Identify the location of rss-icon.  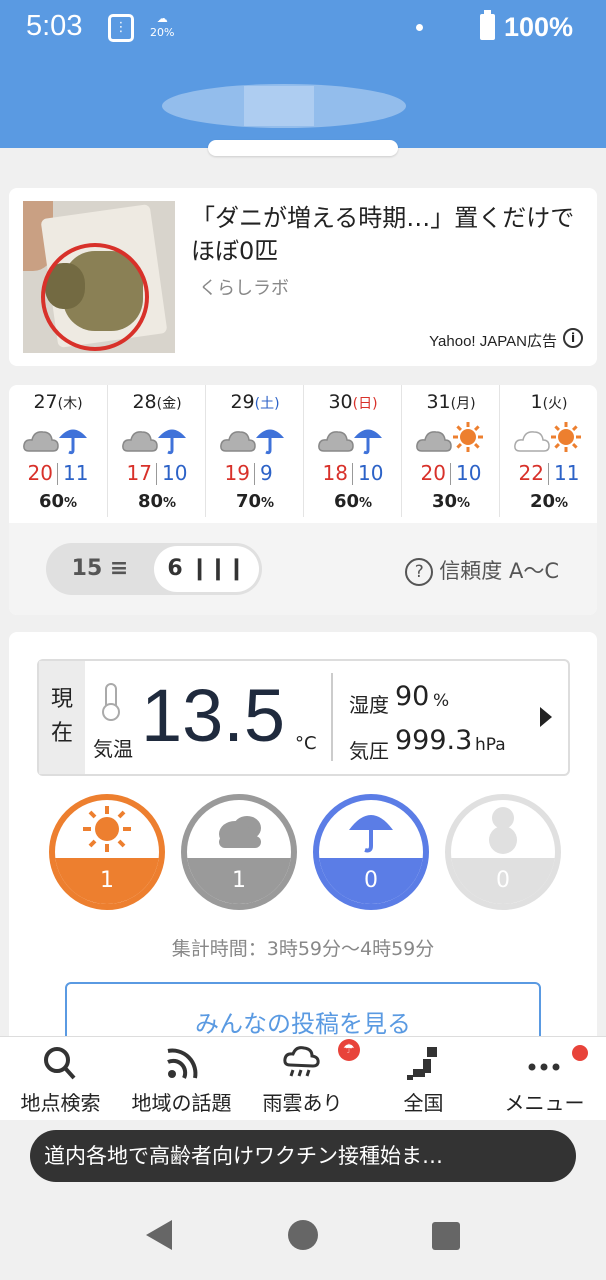
(182, 1063).